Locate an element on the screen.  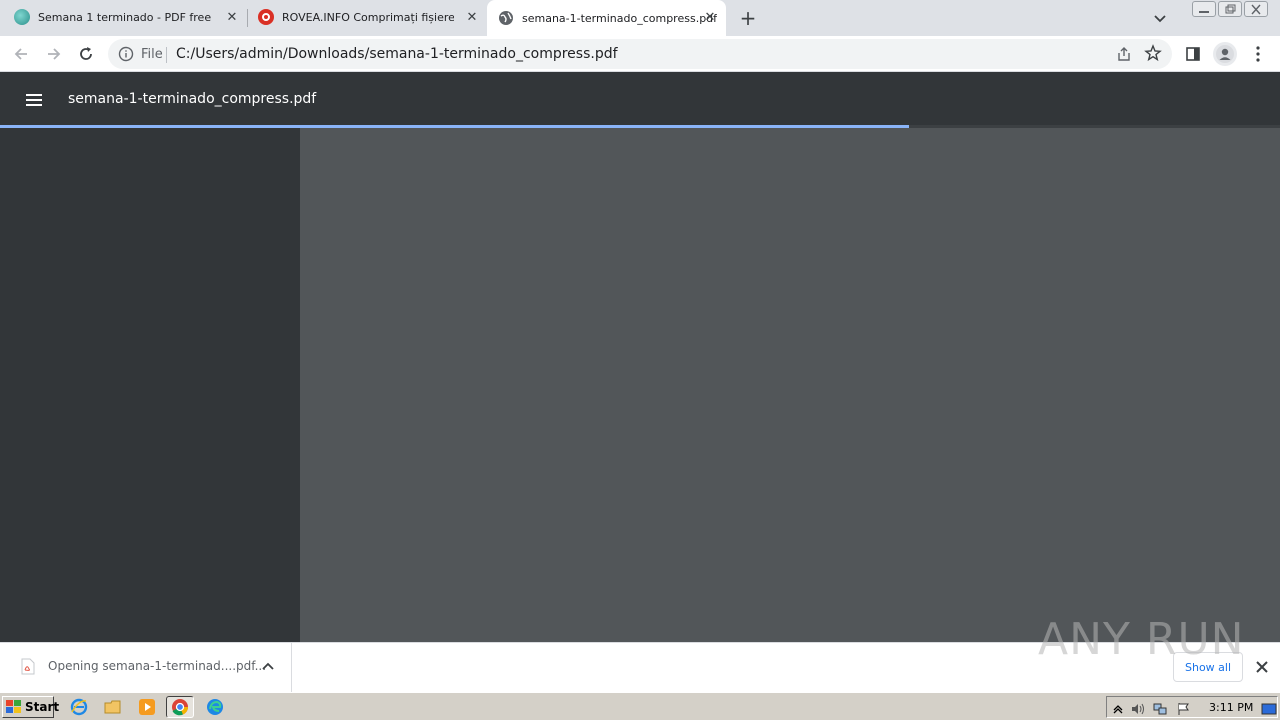
share-icon is located at coordinates (1124, 54).